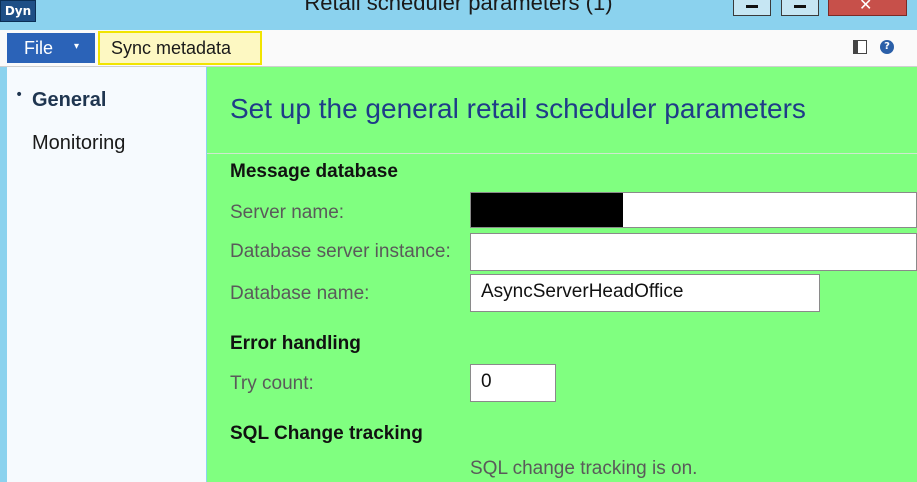 The width and height of the screenshot is (917, 482). I want to click on server-name-label: Server name:, so click(287, 212).